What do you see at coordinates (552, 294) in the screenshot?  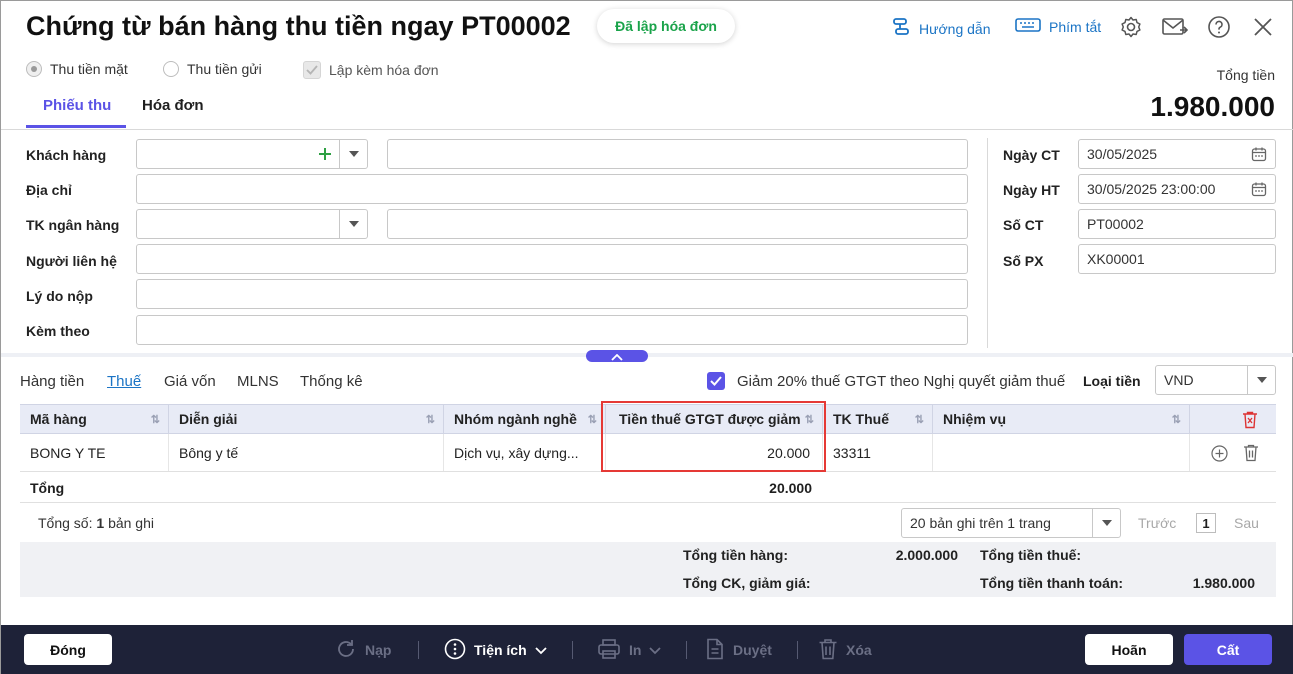 I see `reason-field` at bounding box center [552, 294].